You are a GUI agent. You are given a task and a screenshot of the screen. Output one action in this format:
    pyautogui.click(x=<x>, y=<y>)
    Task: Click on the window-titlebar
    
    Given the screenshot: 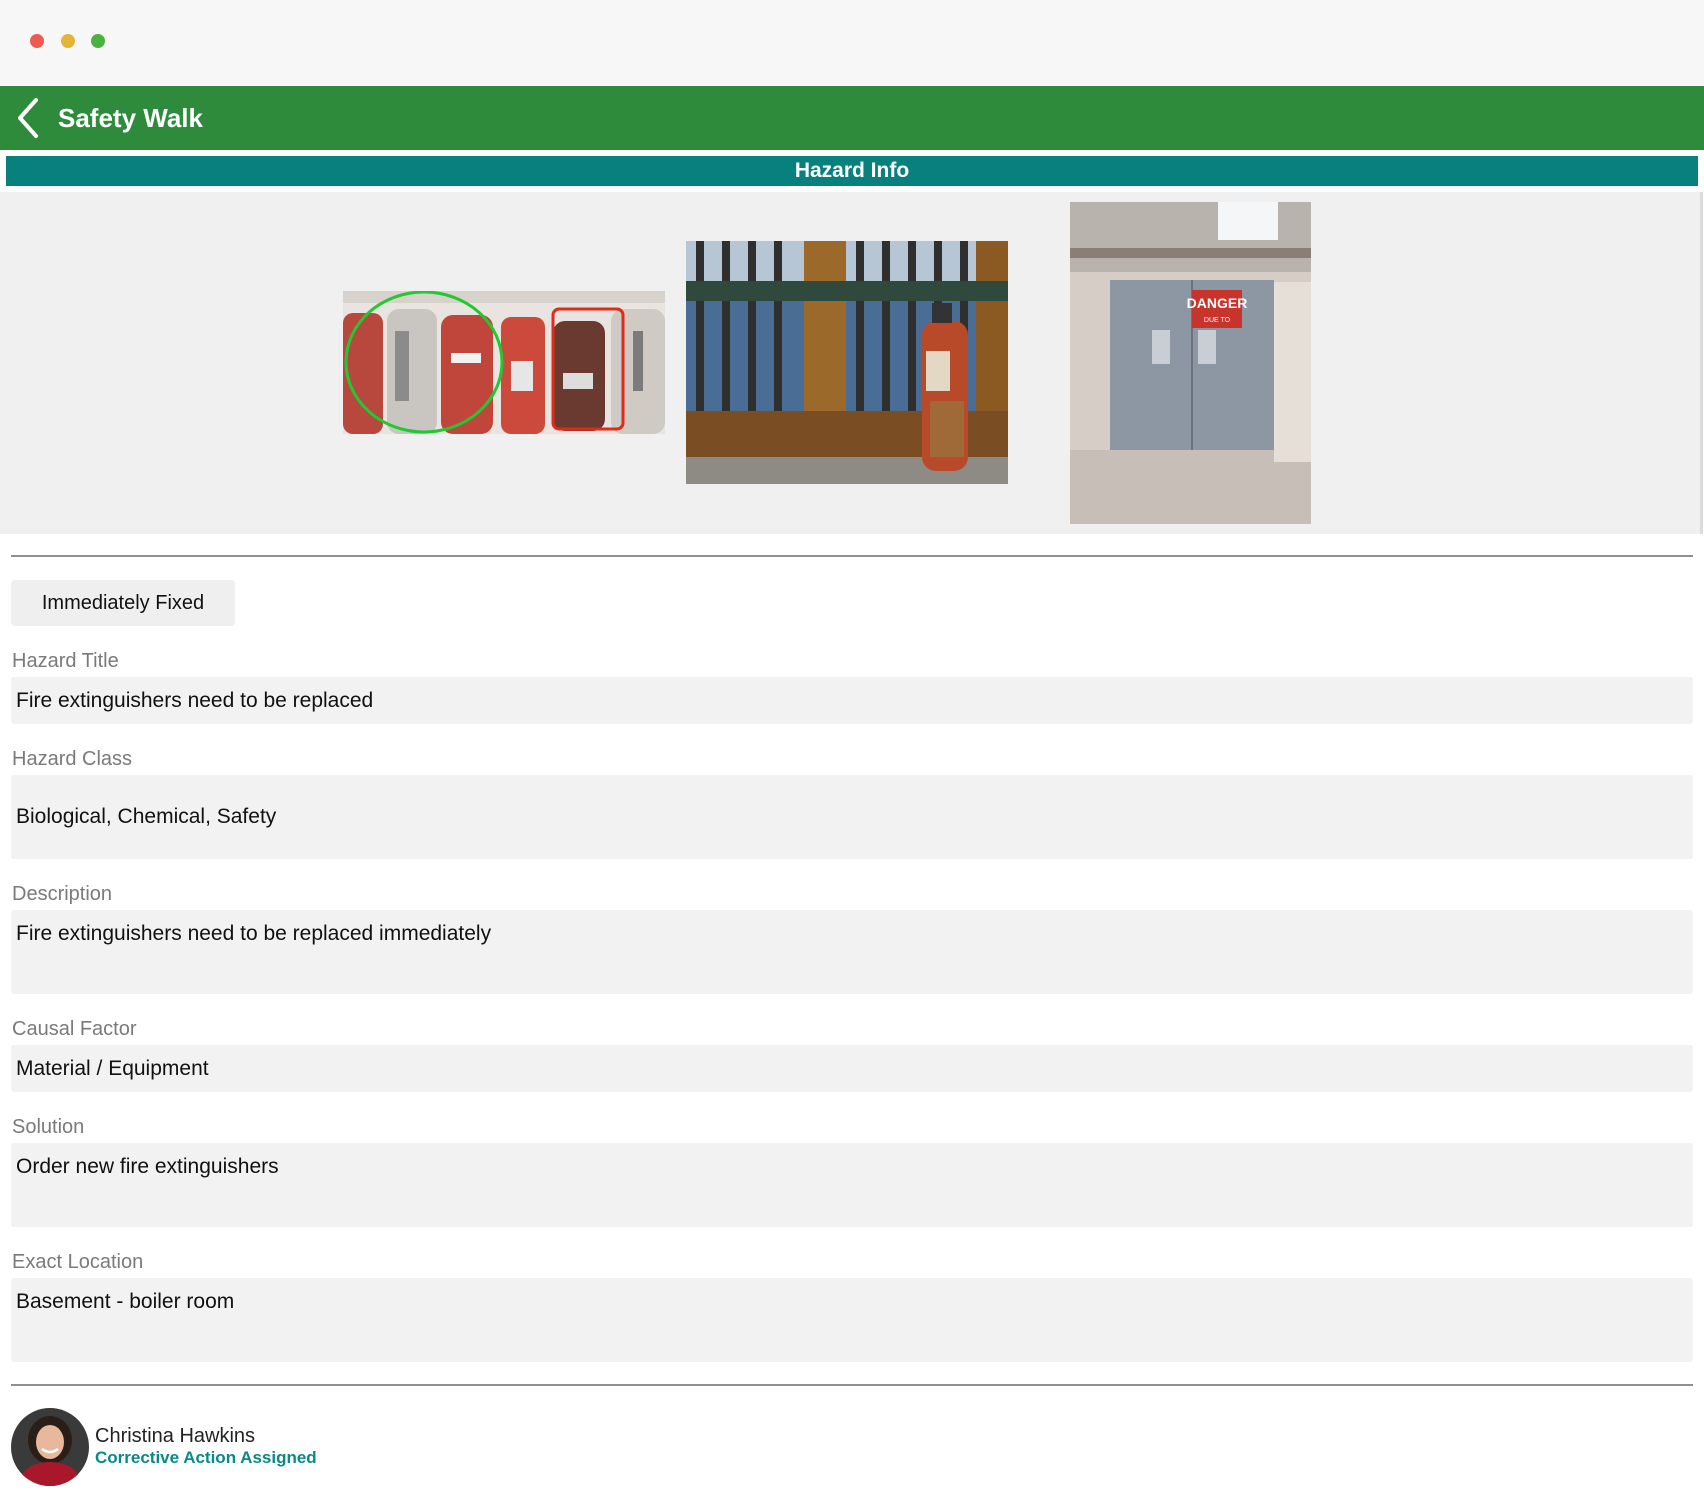 What is the action you would take?
    pyautogui.click(x=852, y=43)
    